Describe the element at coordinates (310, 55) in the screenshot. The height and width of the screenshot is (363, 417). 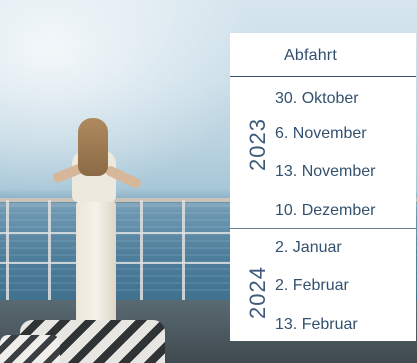
I see `departure-heading: Abfahrt` at that location.